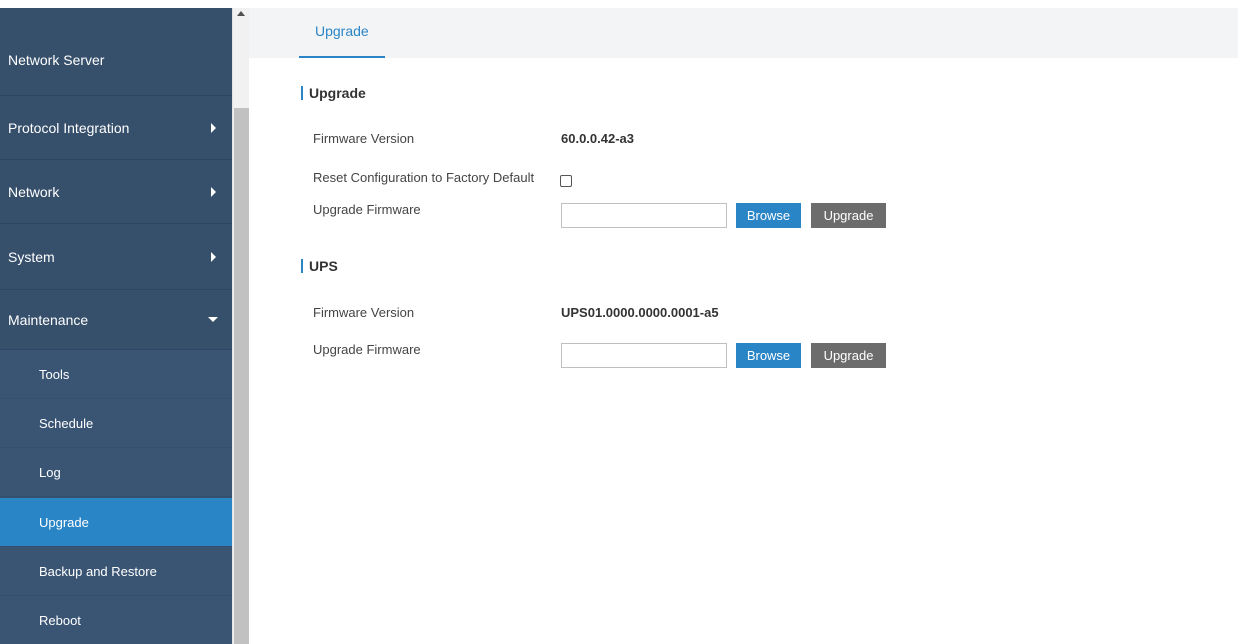 This screenshot has width=1238, height=644. What do you see at coordinates (48, 319) in the screenshot?
I see `sidebar-item-label: Maintenance` at bounding box center [48, 319].